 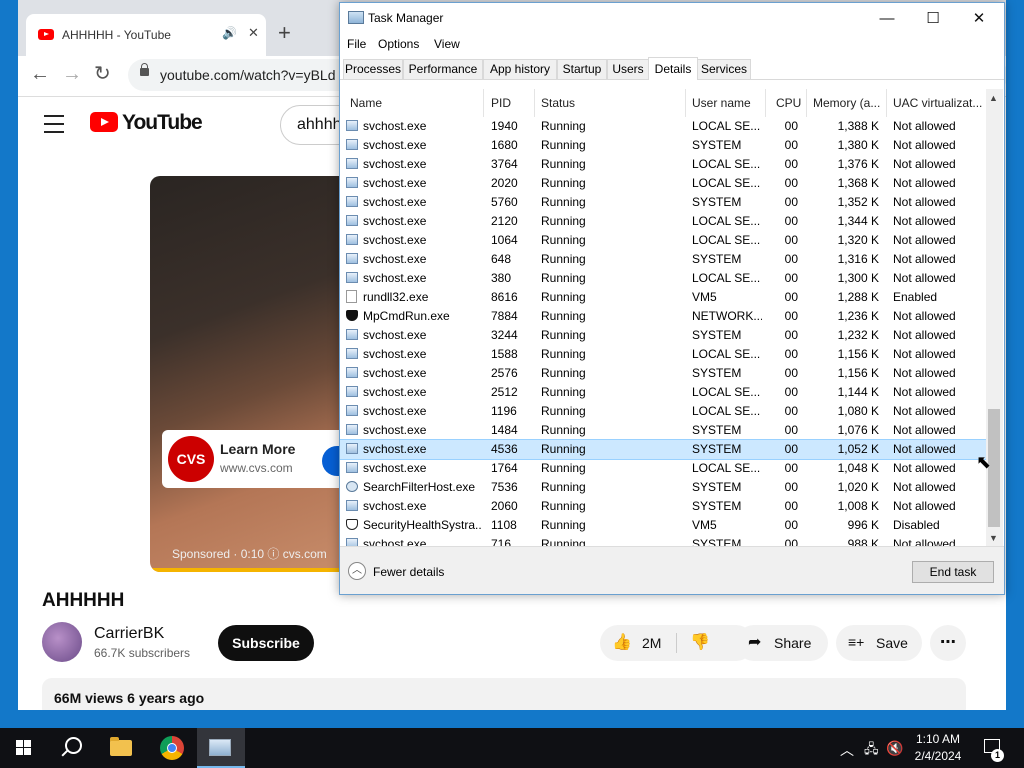 I want to click on column-header-name: Name, so click(x=412, y=103).